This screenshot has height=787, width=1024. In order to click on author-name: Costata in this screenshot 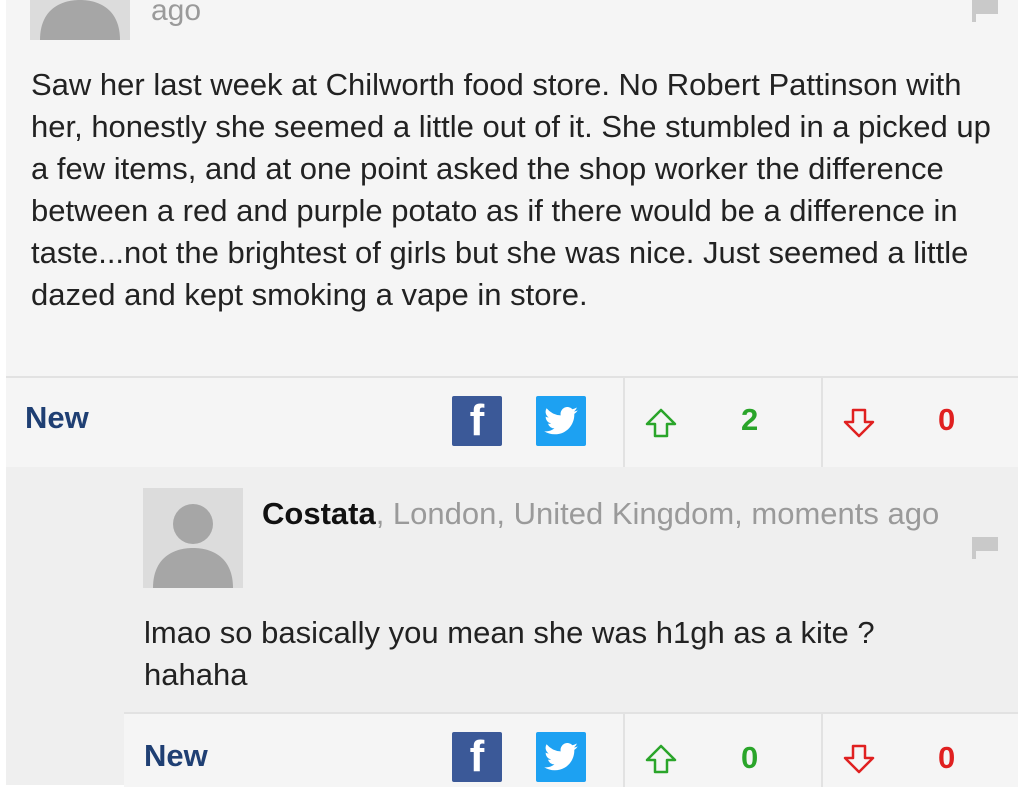, I will do `click(319, 513)`.